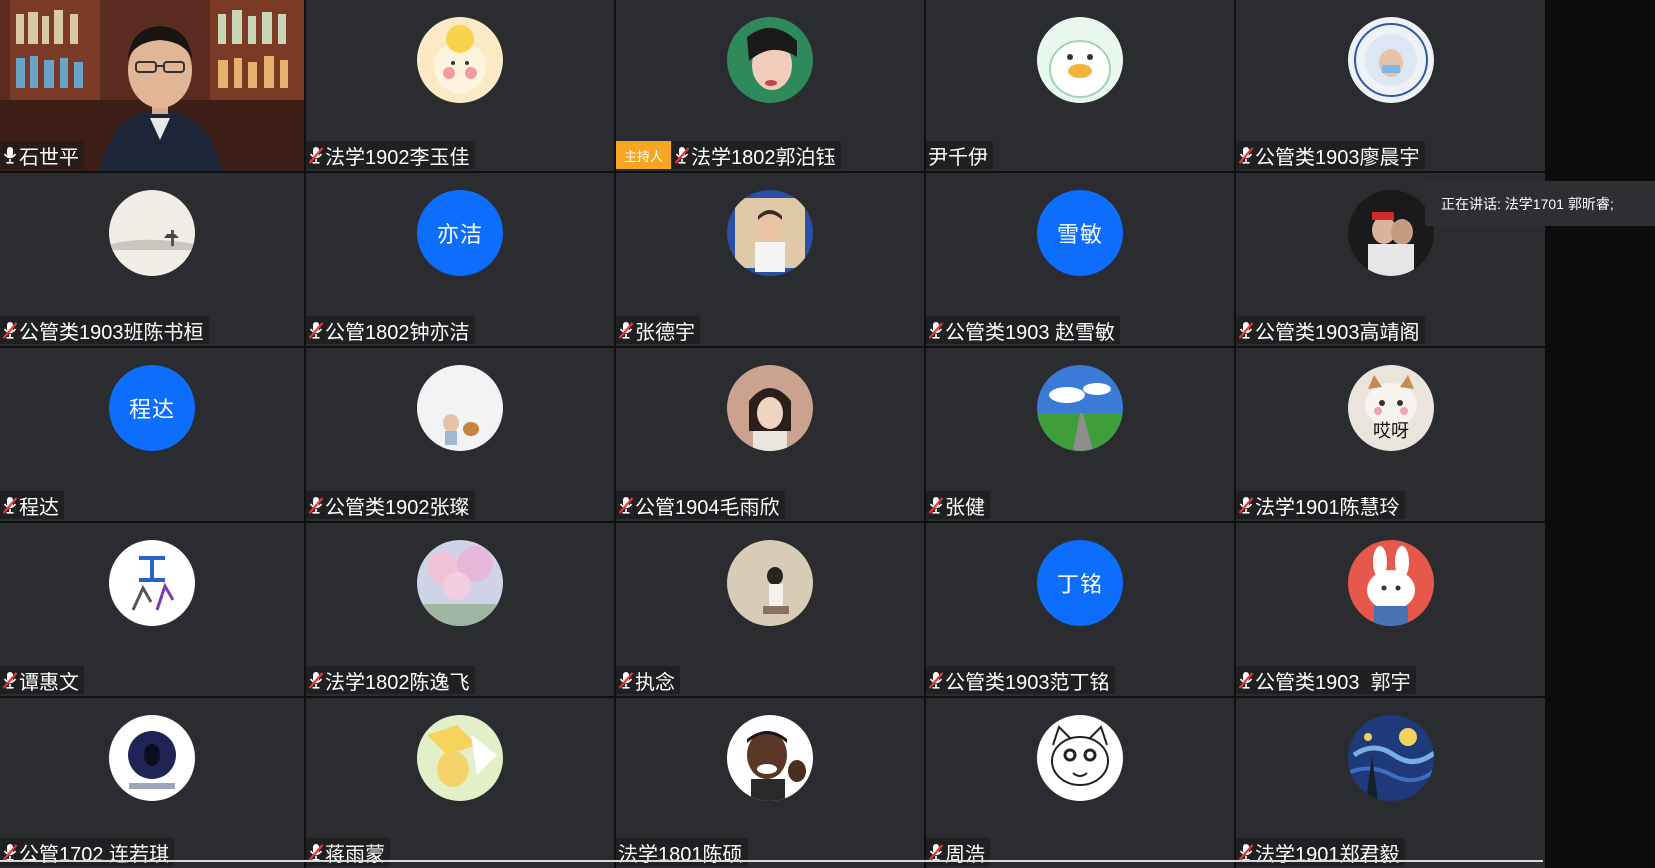  I want to click on participant-name: 执念, so click(655, 682).